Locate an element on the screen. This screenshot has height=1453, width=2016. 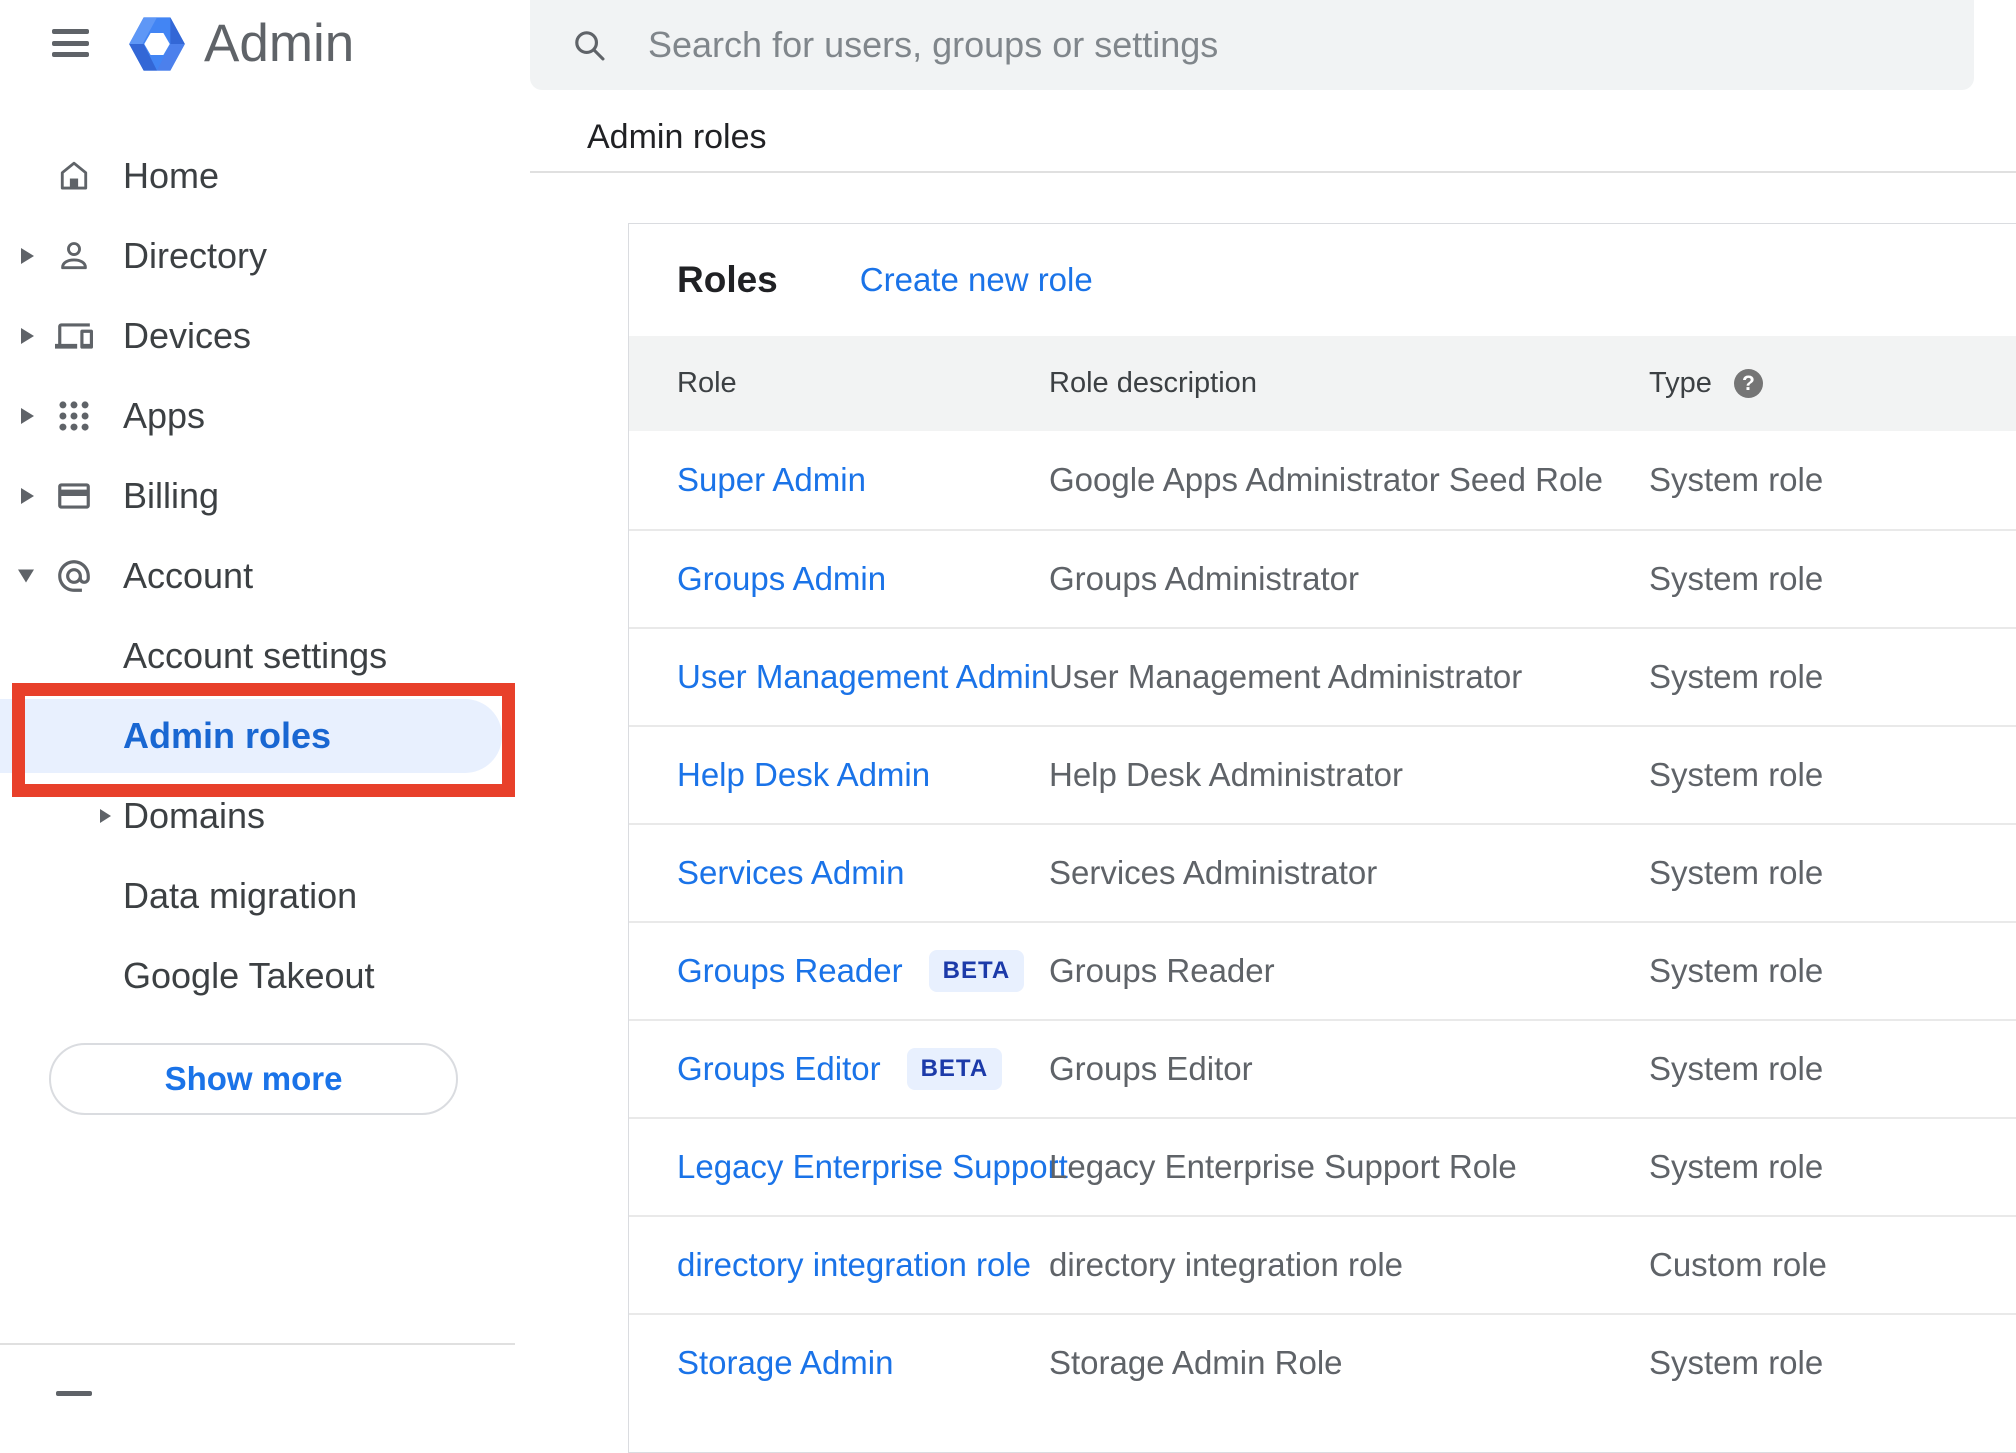
role-cell: Storage Admin is located at coordinates (863, 1363).